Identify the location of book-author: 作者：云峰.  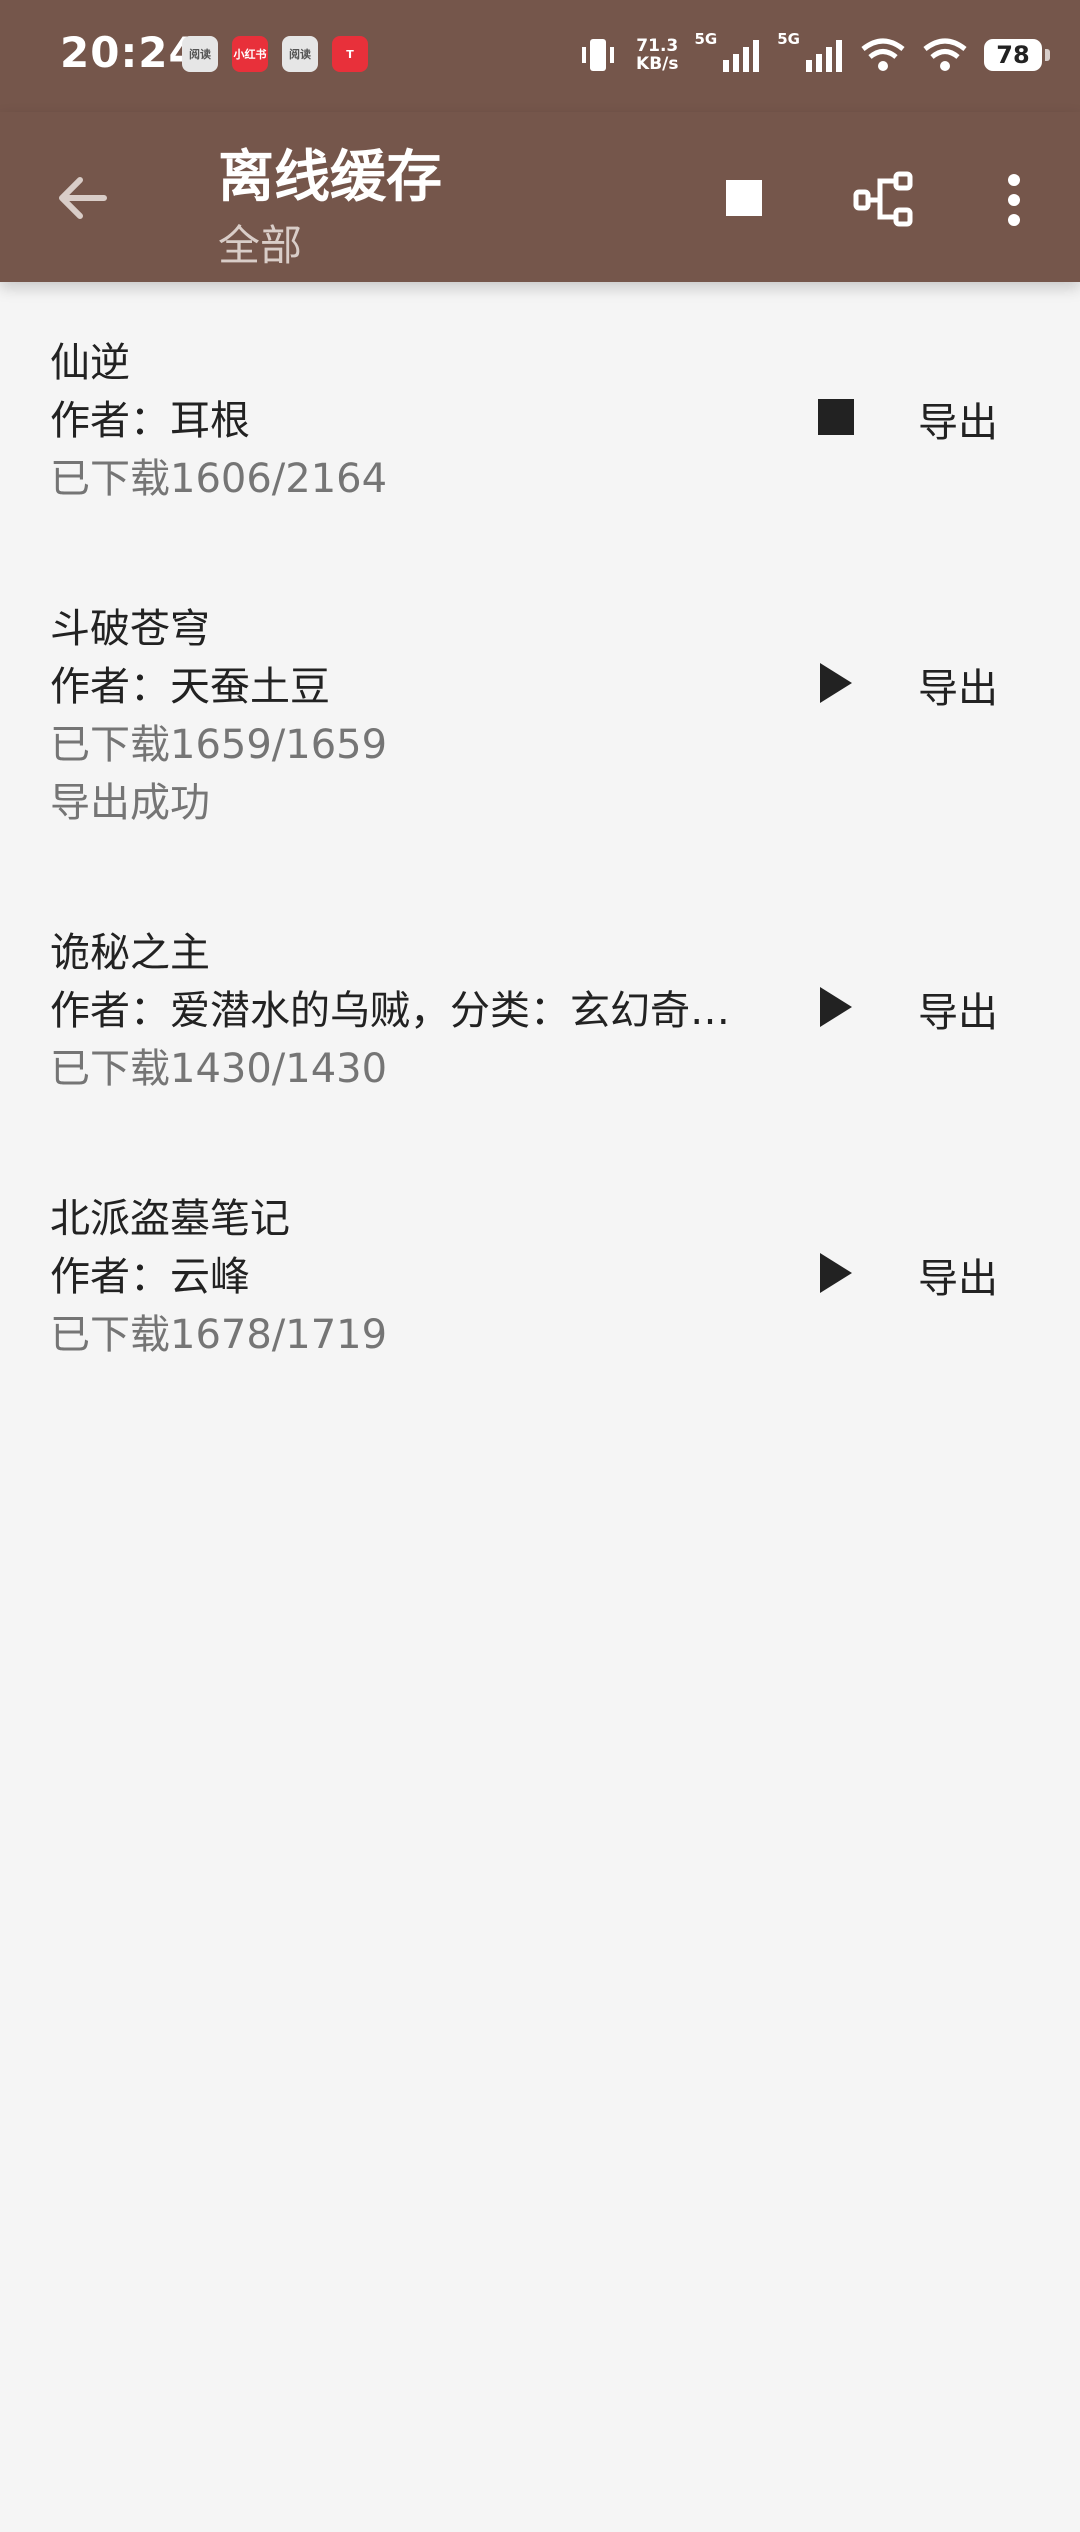
(150, 1277).